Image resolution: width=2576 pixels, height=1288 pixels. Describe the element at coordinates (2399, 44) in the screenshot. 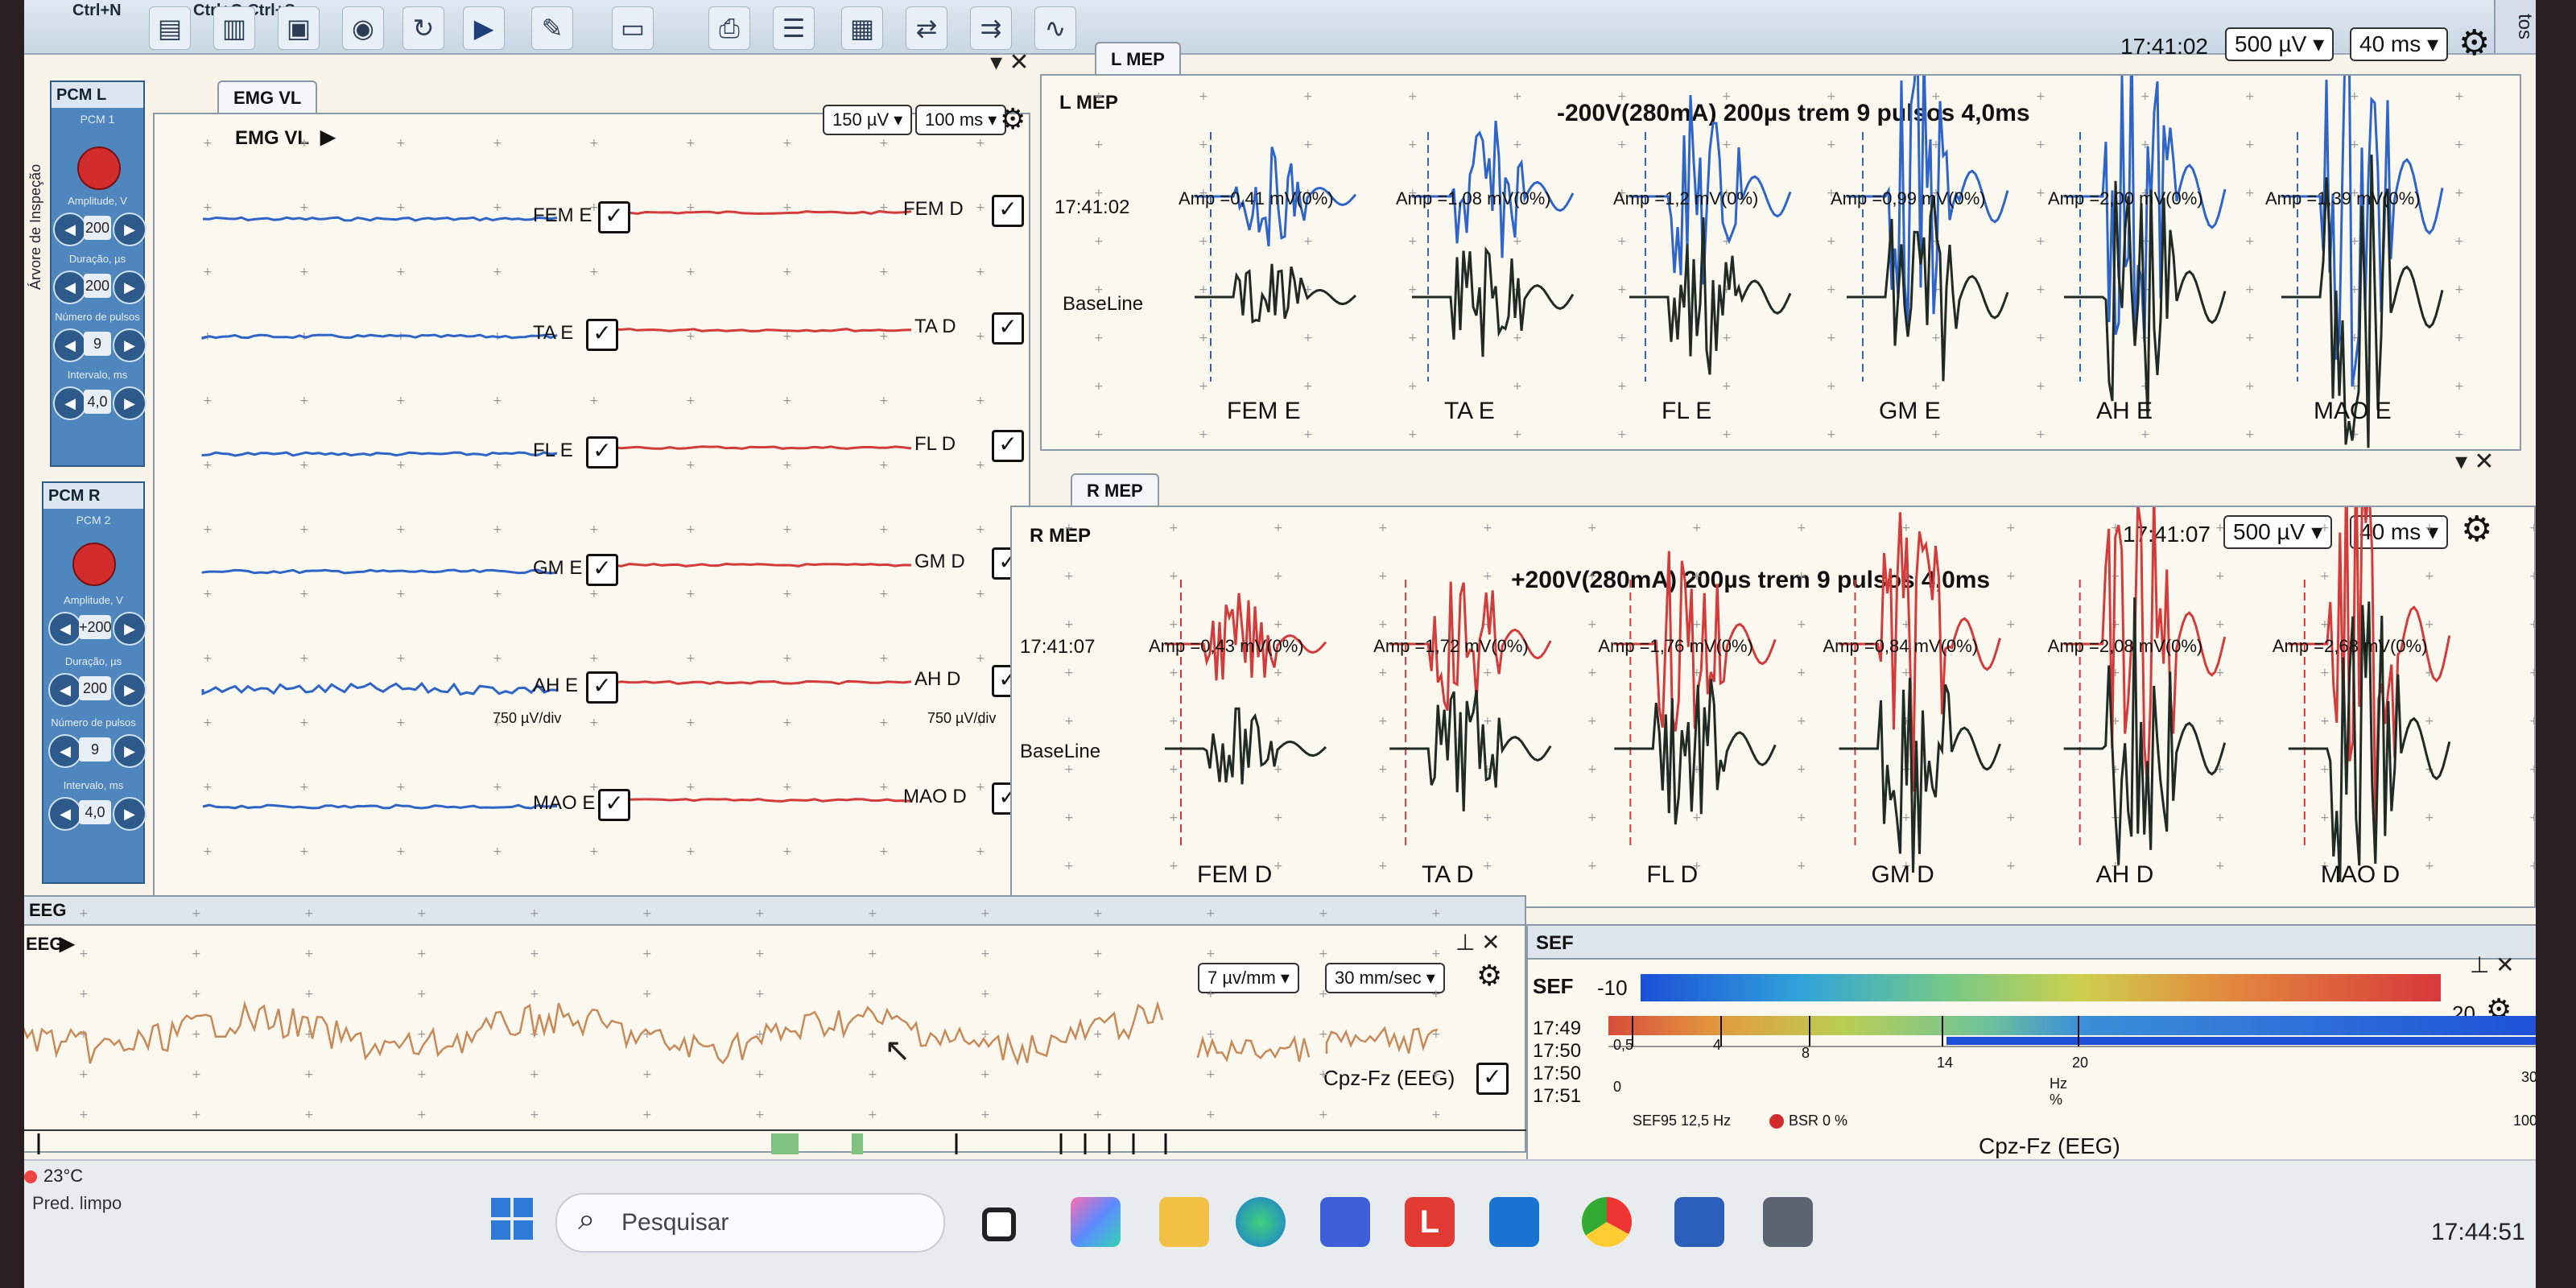

I see `l-mep-timebase-select: 40 ms ▾` at that location.